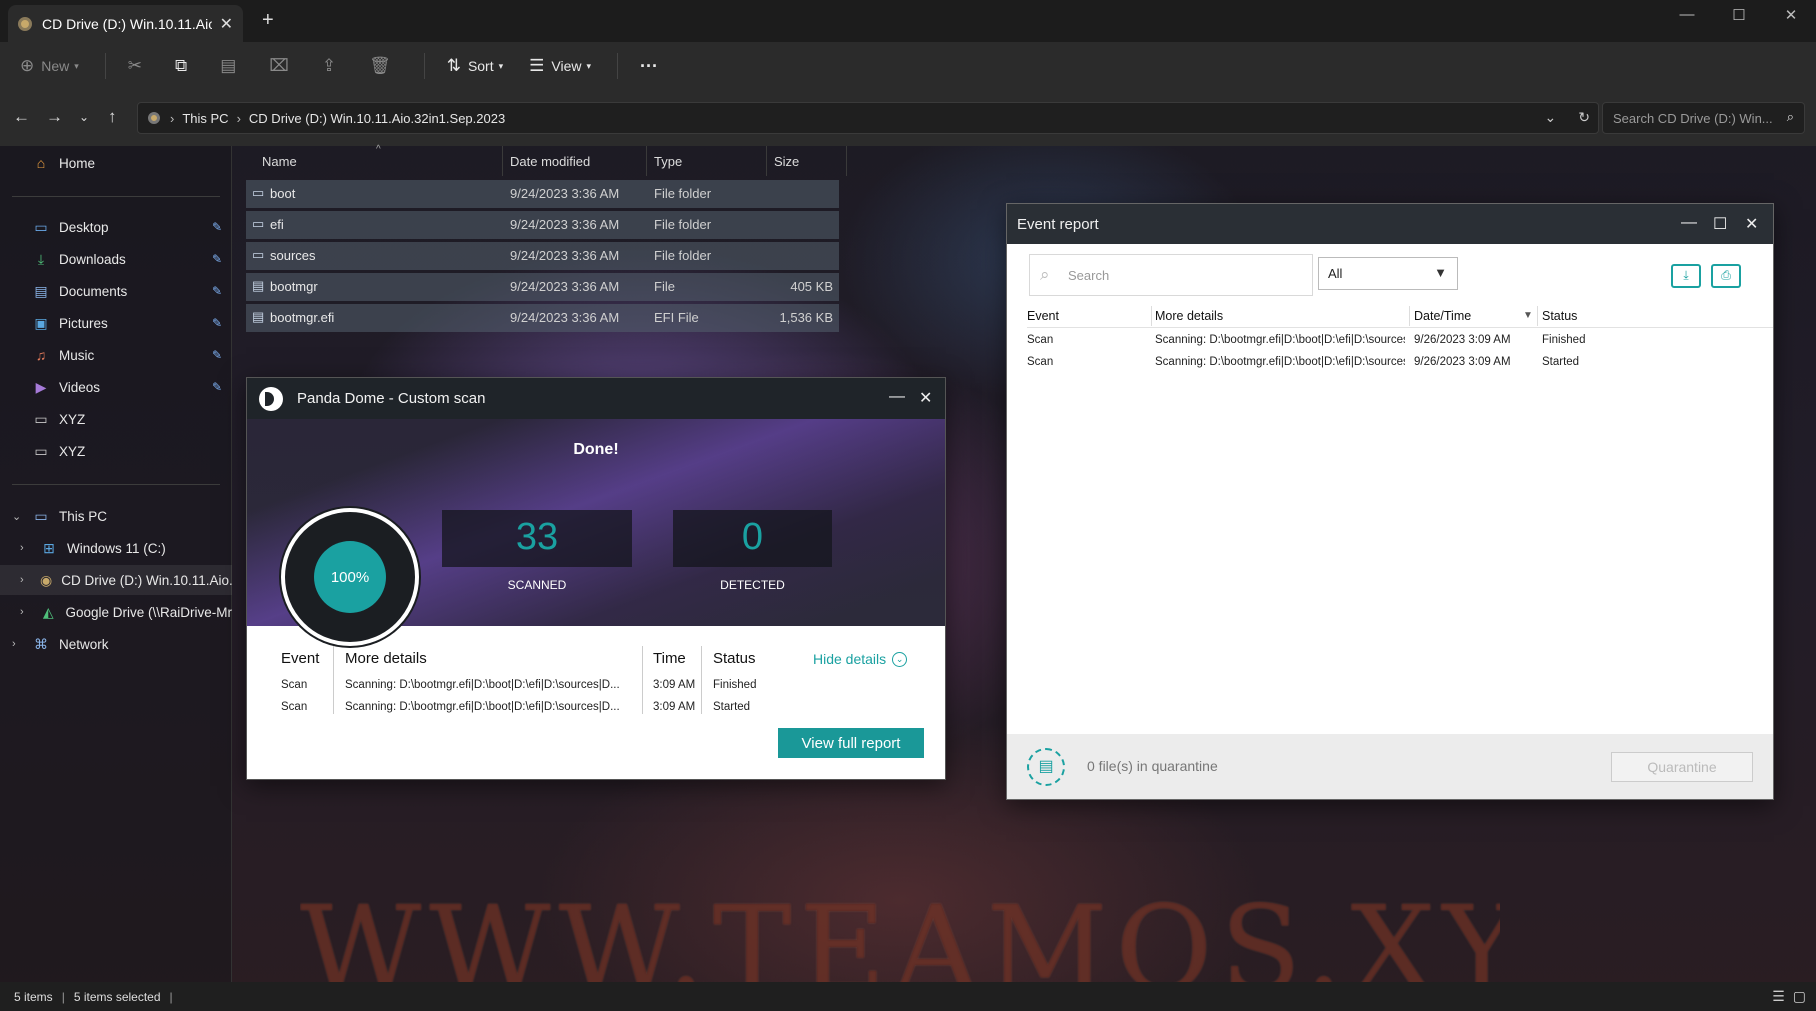  I want to click on new-button: ⊕ New ▾, so click(49, 66).